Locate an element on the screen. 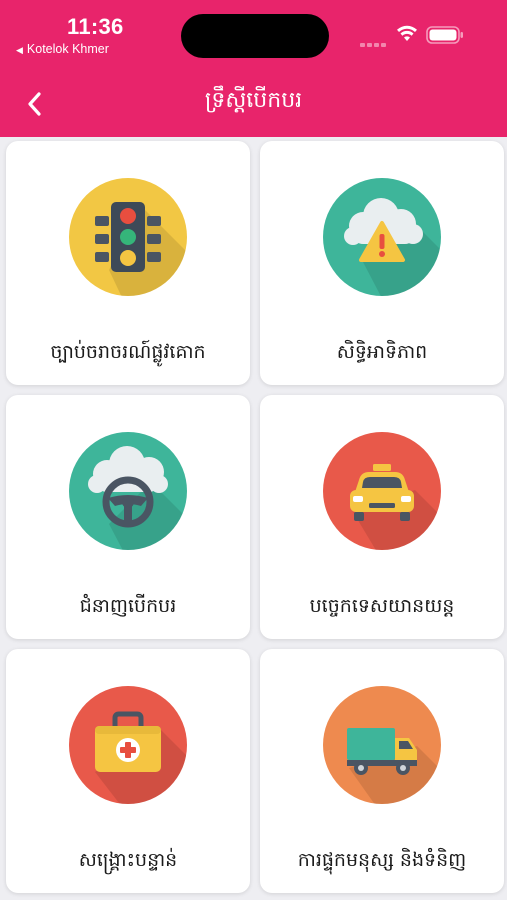  card-transport-people-goods: ការផ្ទុកមនុស្ស និងទំនិញ is located at coordinates (382, 771).